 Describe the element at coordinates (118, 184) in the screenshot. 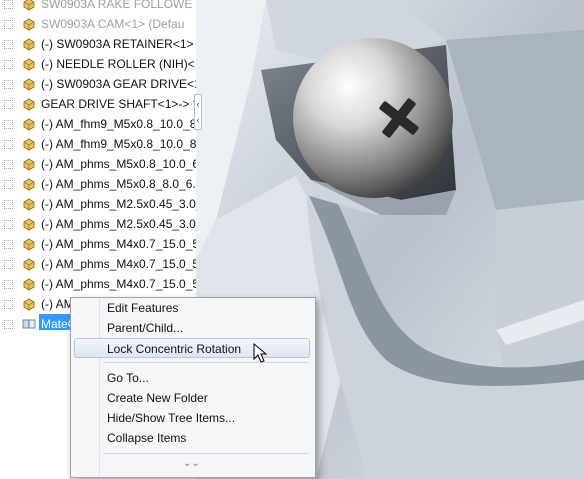

I see `tree-item-label: (-) AM_phms_M5x0.8_8.0_6.0` at that location.